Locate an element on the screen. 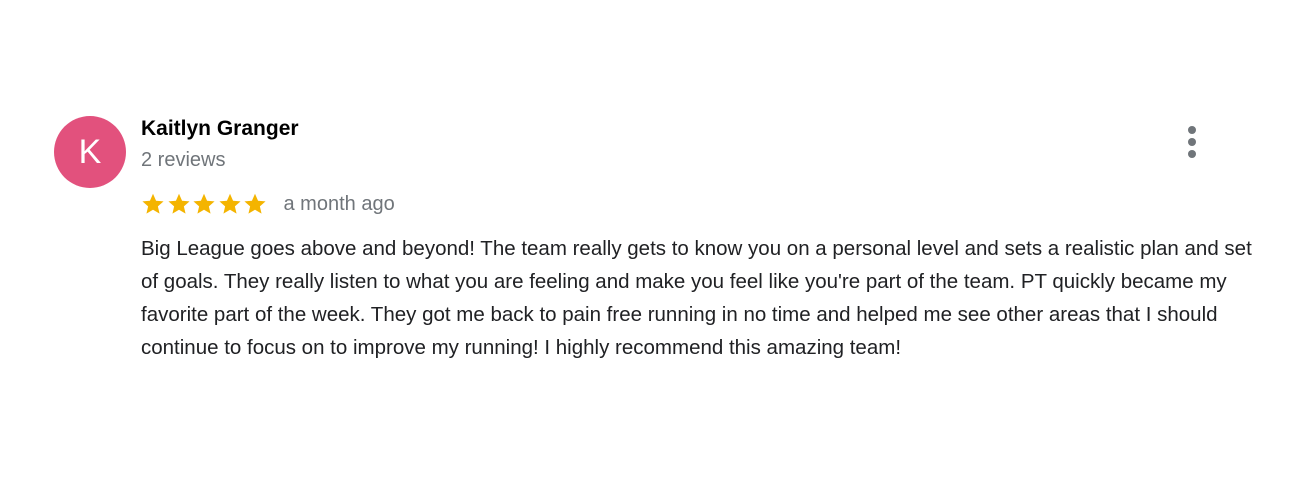 Image resolution: width=1300 pixels, height=500 pixels. star-rating is located at coordinates (205, 204).